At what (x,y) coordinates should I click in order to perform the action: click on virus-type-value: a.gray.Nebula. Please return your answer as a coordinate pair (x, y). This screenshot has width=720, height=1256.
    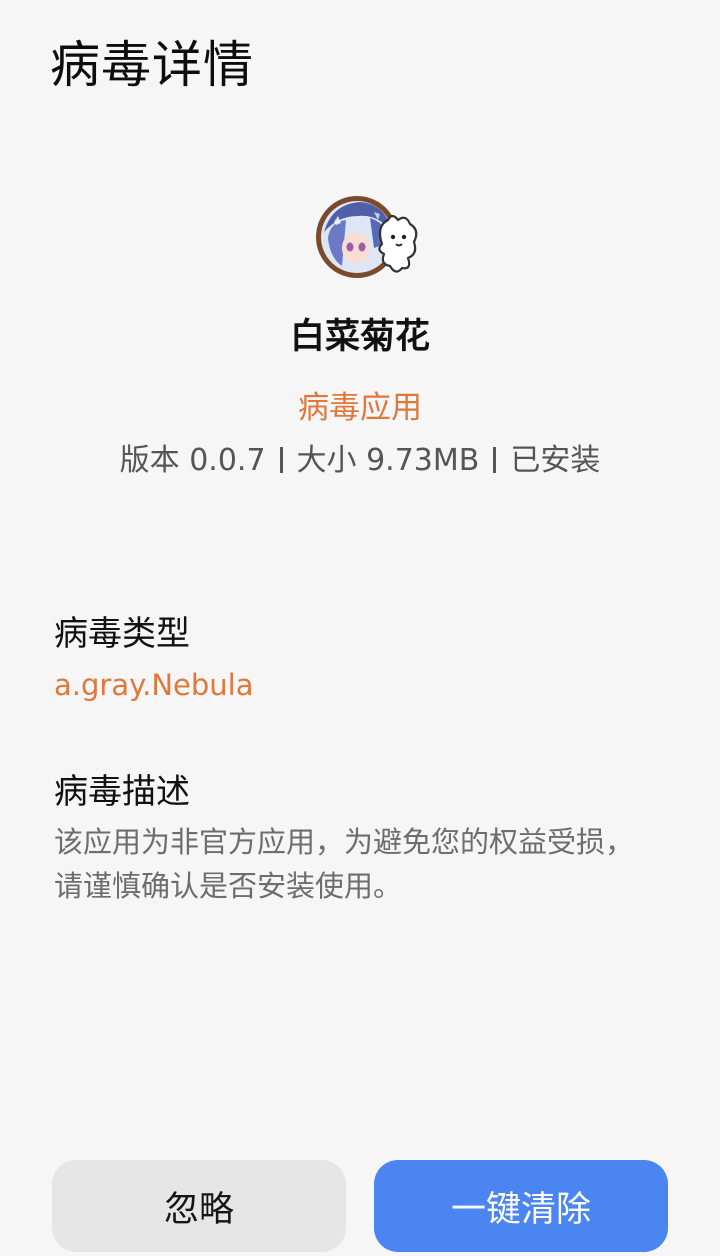
    Looking at the image, I should click on (154, 685).